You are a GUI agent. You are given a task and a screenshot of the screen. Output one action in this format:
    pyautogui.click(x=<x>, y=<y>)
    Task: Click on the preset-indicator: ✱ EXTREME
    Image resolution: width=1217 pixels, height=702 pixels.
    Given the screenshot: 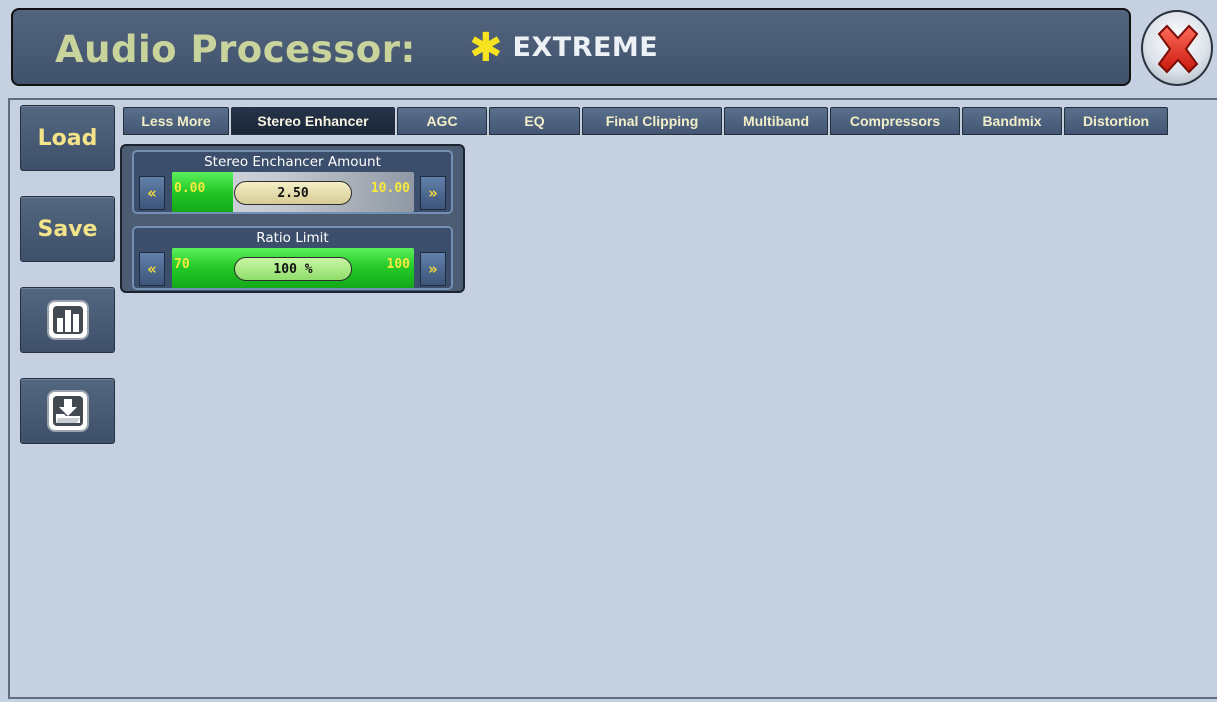 What is the action you would take?
    pyautogui.click(x=564, y=47)
    